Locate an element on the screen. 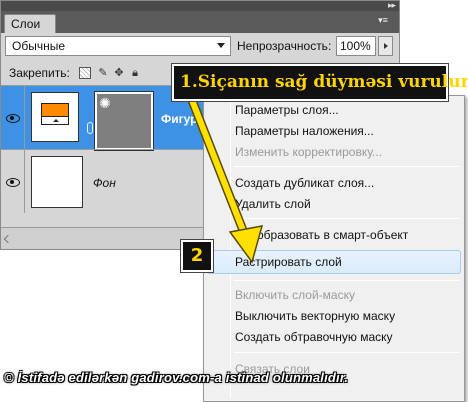 The height and width of the screenshot is (402, 468). blend-mode-select: Обычные is located at coordinates (118, 46).